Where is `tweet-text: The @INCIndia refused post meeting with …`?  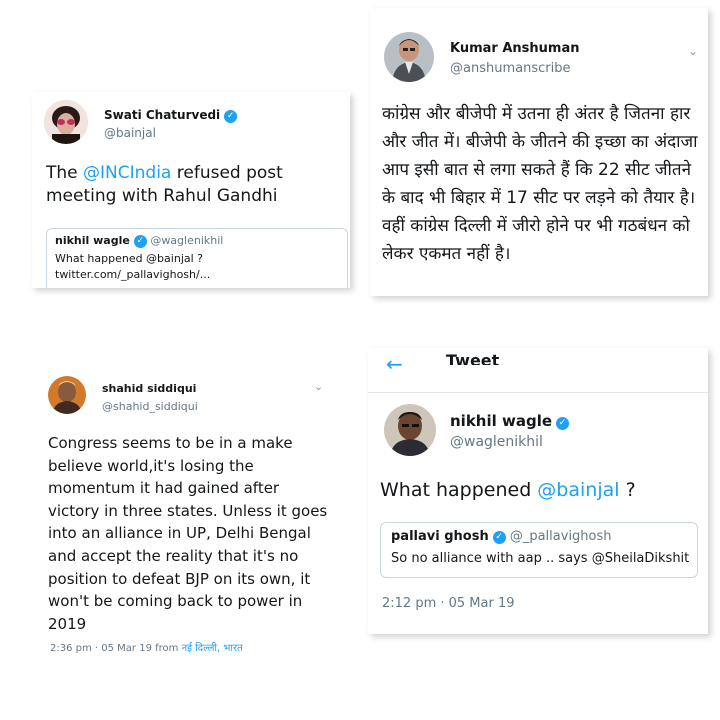 tweet-text: The @INCIndia refused post meeting with … is located at coordinates (164, 184).